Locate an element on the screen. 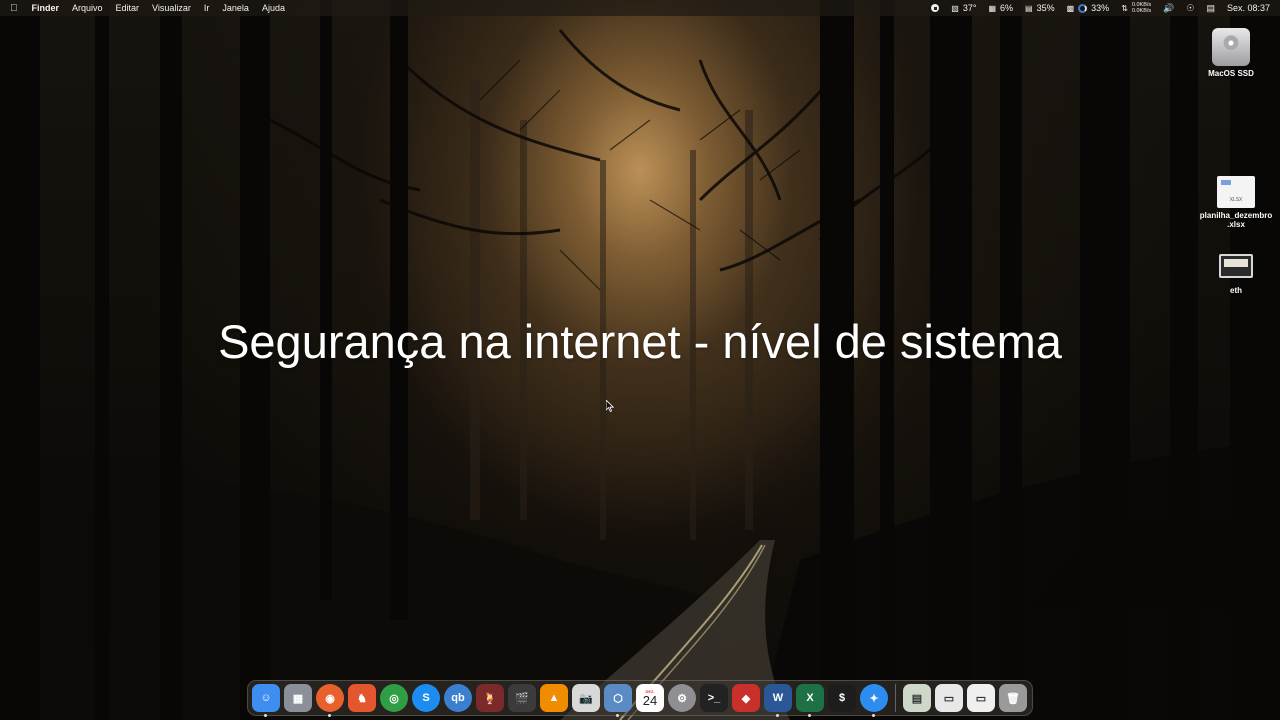  firefox-icon: ◉ is located at coordinates (330, 700).